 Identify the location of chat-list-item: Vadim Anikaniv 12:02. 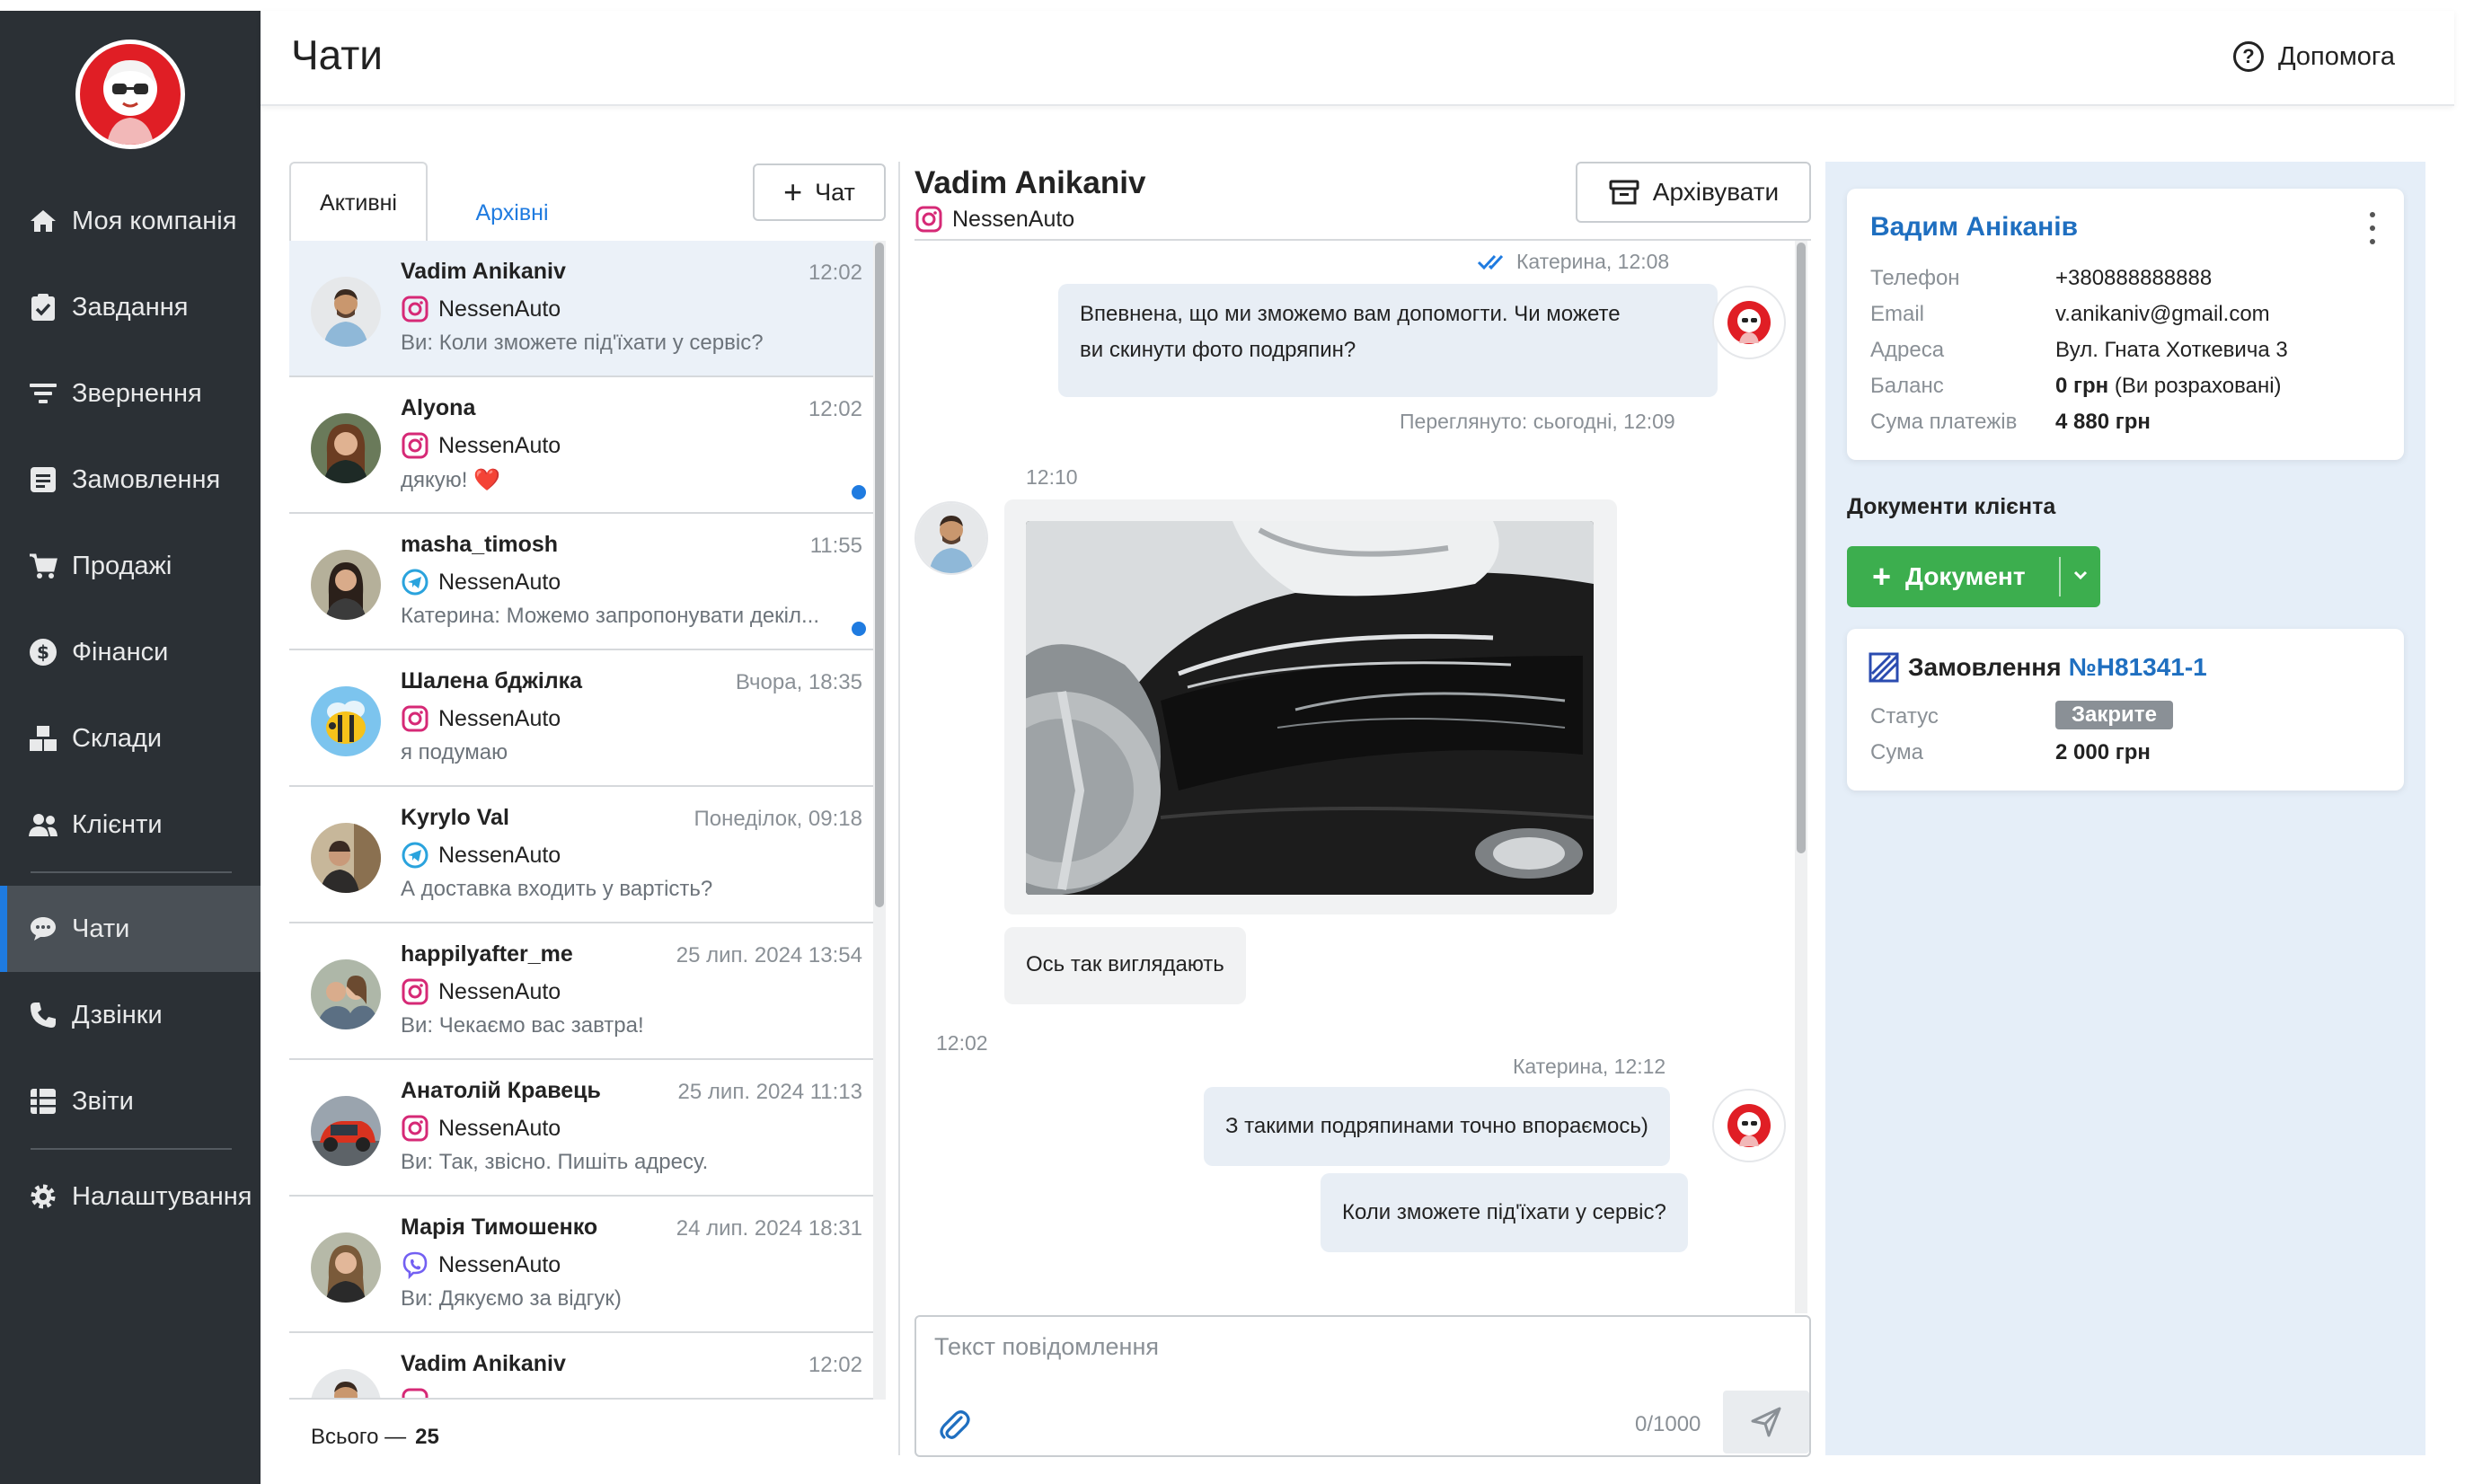
(581, 1365).